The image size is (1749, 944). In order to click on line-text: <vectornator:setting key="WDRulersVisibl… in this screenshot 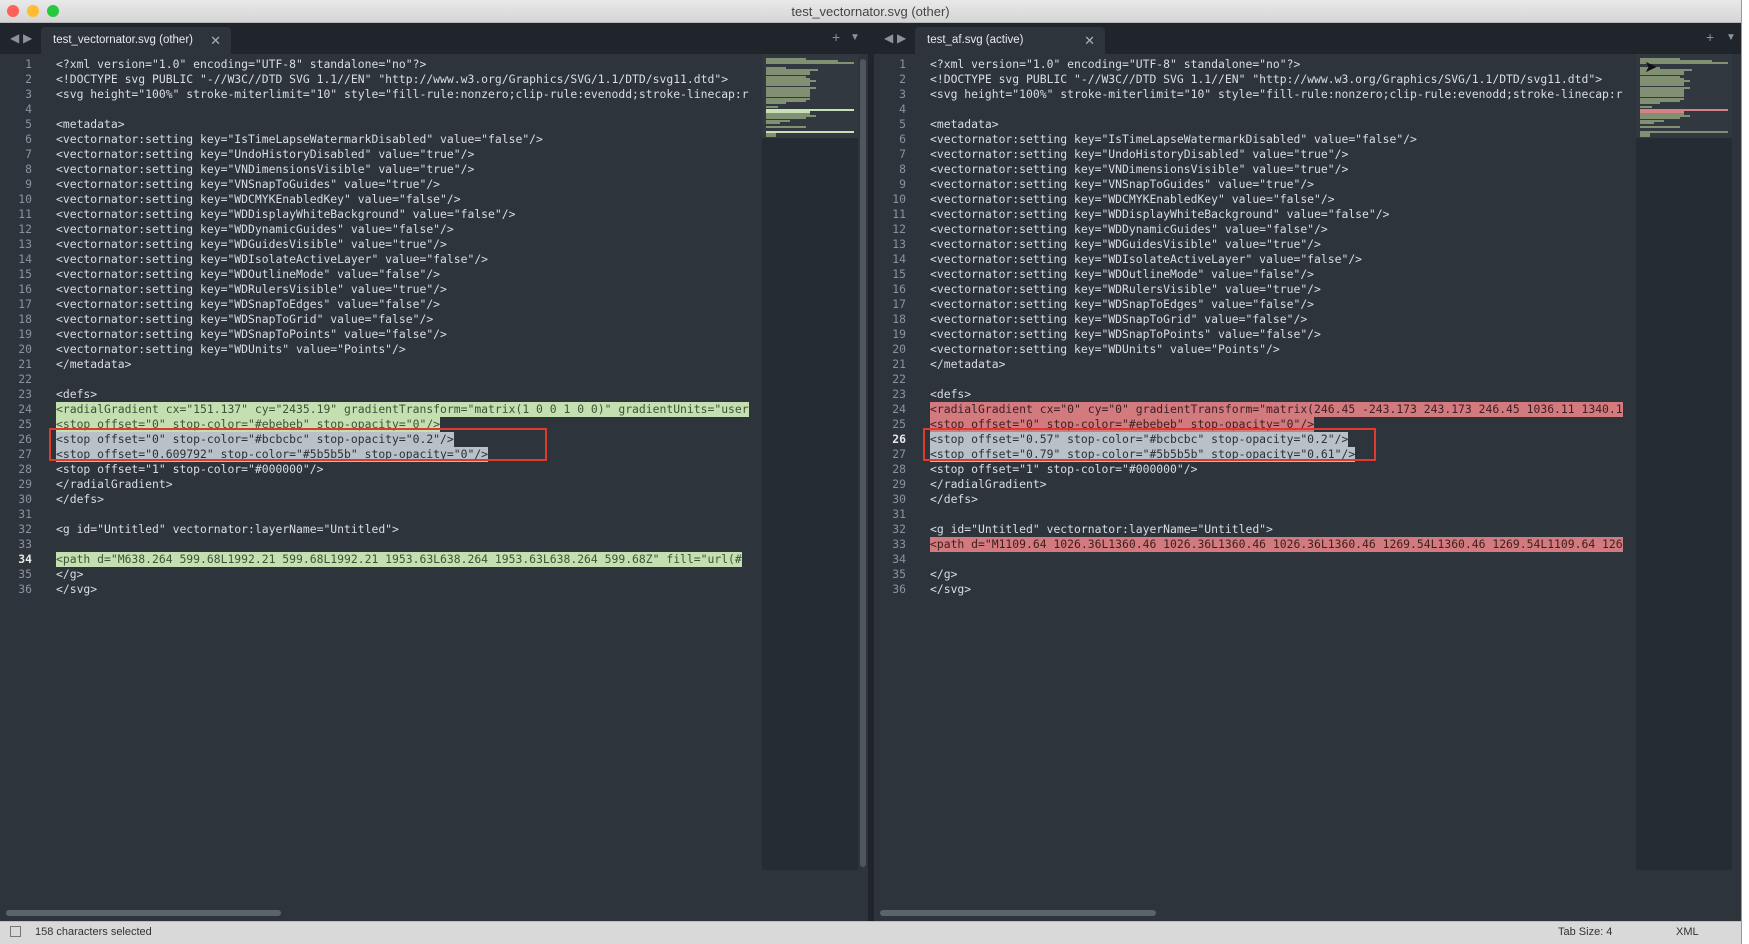, I will do `click(251, 289)`.